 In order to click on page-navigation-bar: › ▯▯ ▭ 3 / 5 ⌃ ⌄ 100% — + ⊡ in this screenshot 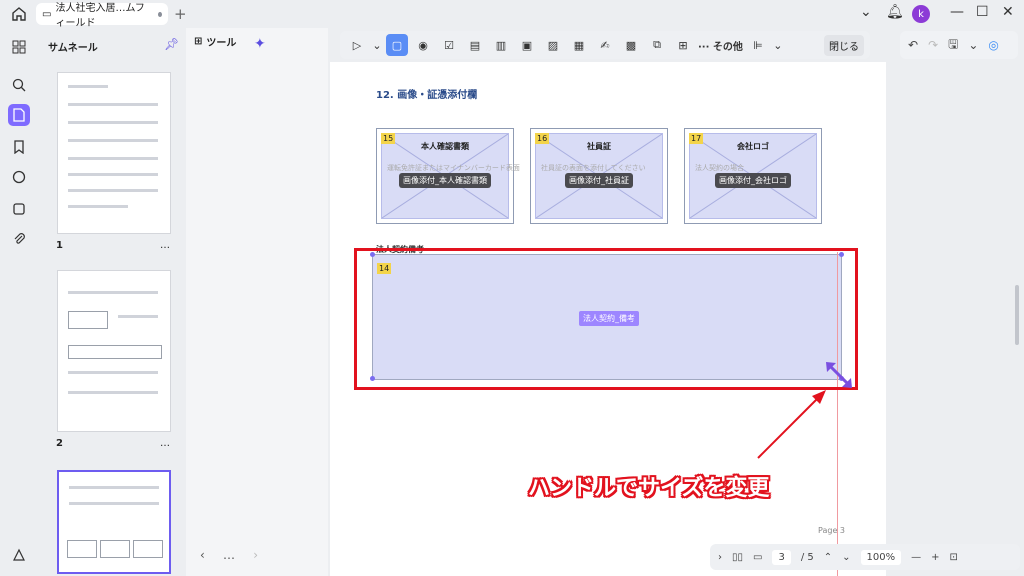, I will do `click(865, 557)`.